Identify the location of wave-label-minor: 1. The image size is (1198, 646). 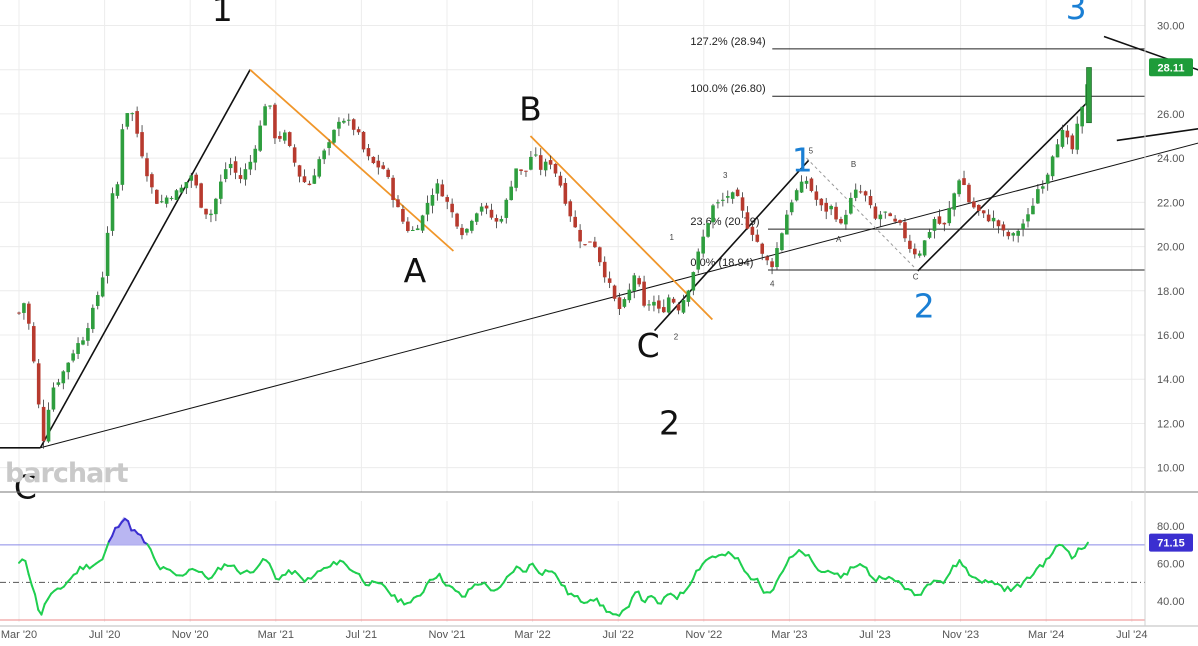
(671, 237).